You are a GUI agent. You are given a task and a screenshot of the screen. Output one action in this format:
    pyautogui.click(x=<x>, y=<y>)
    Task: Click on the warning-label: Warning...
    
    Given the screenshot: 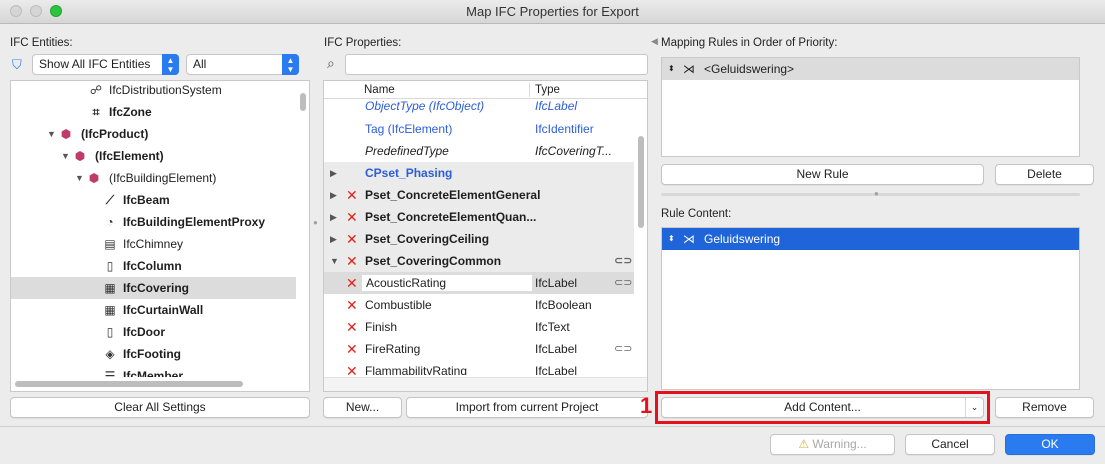 What is the action you would take?
    pyautogui.click(x=839, y=444)
    